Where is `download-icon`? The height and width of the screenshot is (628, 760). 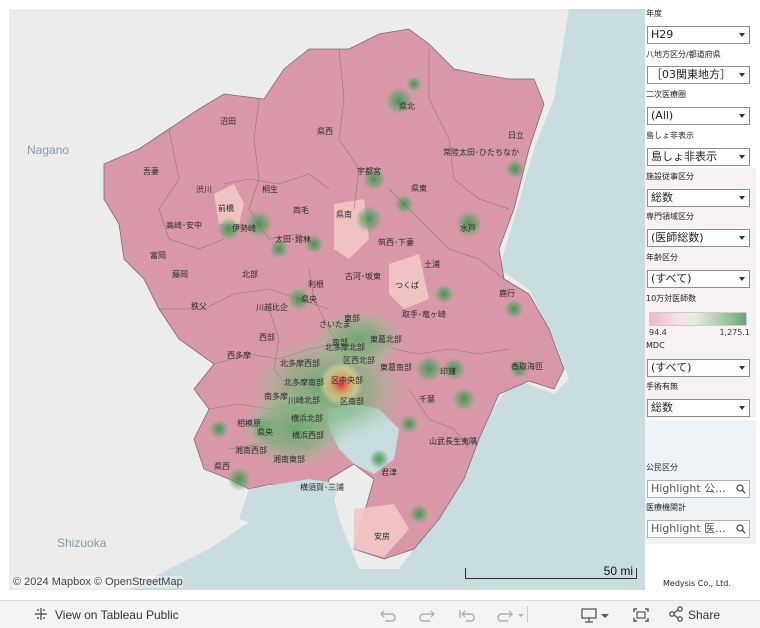 download-icon is located at coordinates (595, 615).